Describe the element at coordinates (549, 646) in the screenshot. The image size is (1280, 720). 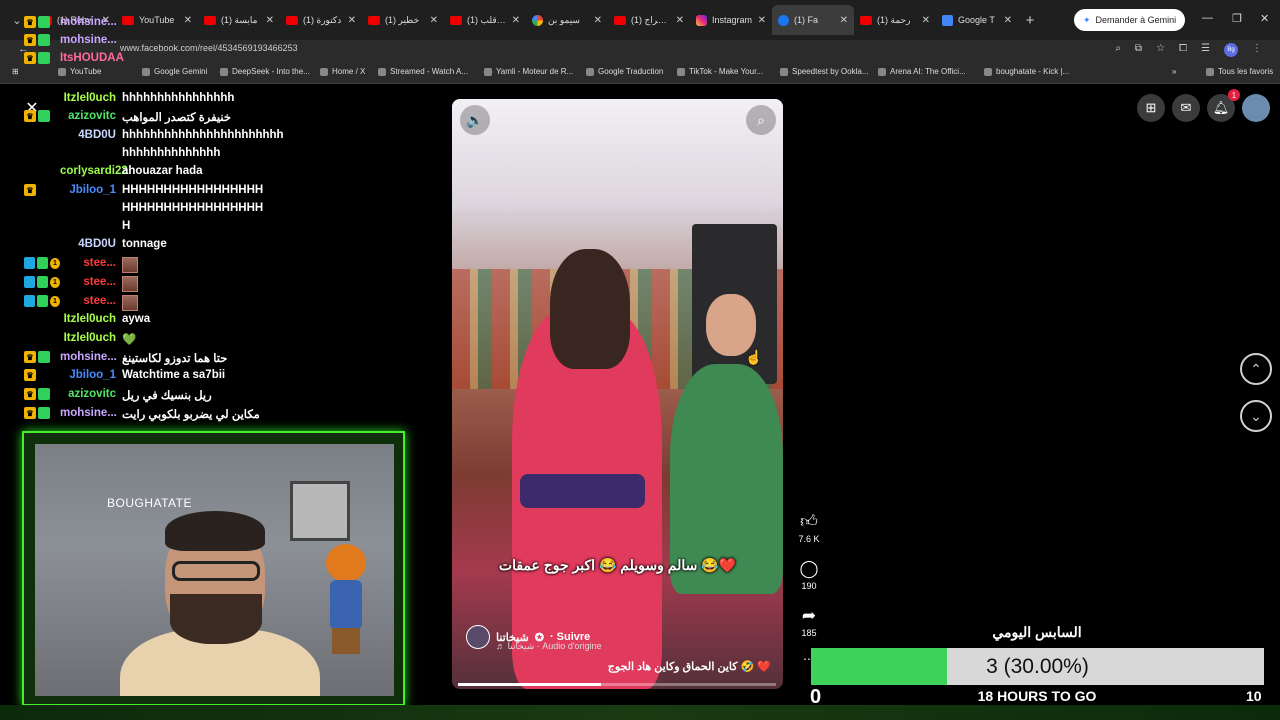
I see `audio-info: ♬ شيخاتنا · Audio d'origine` at that location.